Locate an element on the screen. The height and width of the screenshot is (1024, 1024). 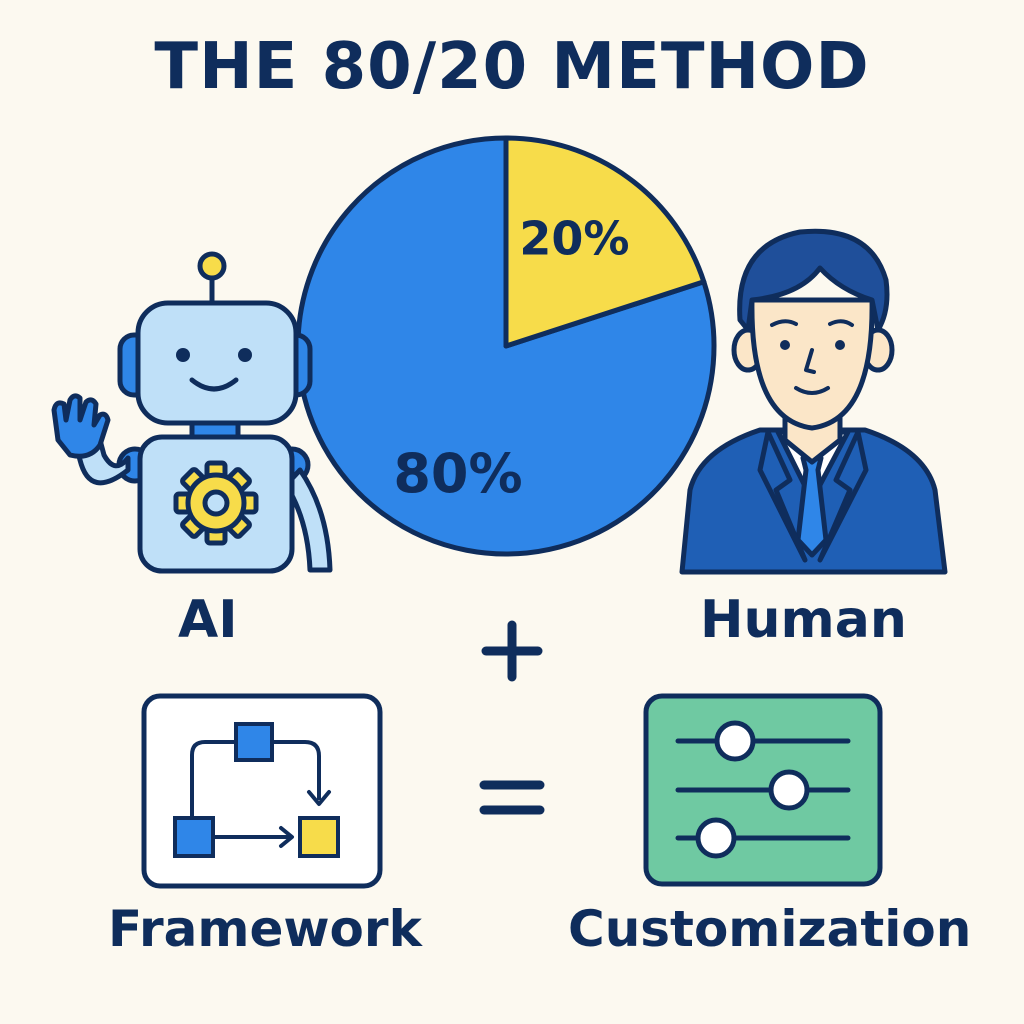
equals-icon is located at coordinates (512, 797).